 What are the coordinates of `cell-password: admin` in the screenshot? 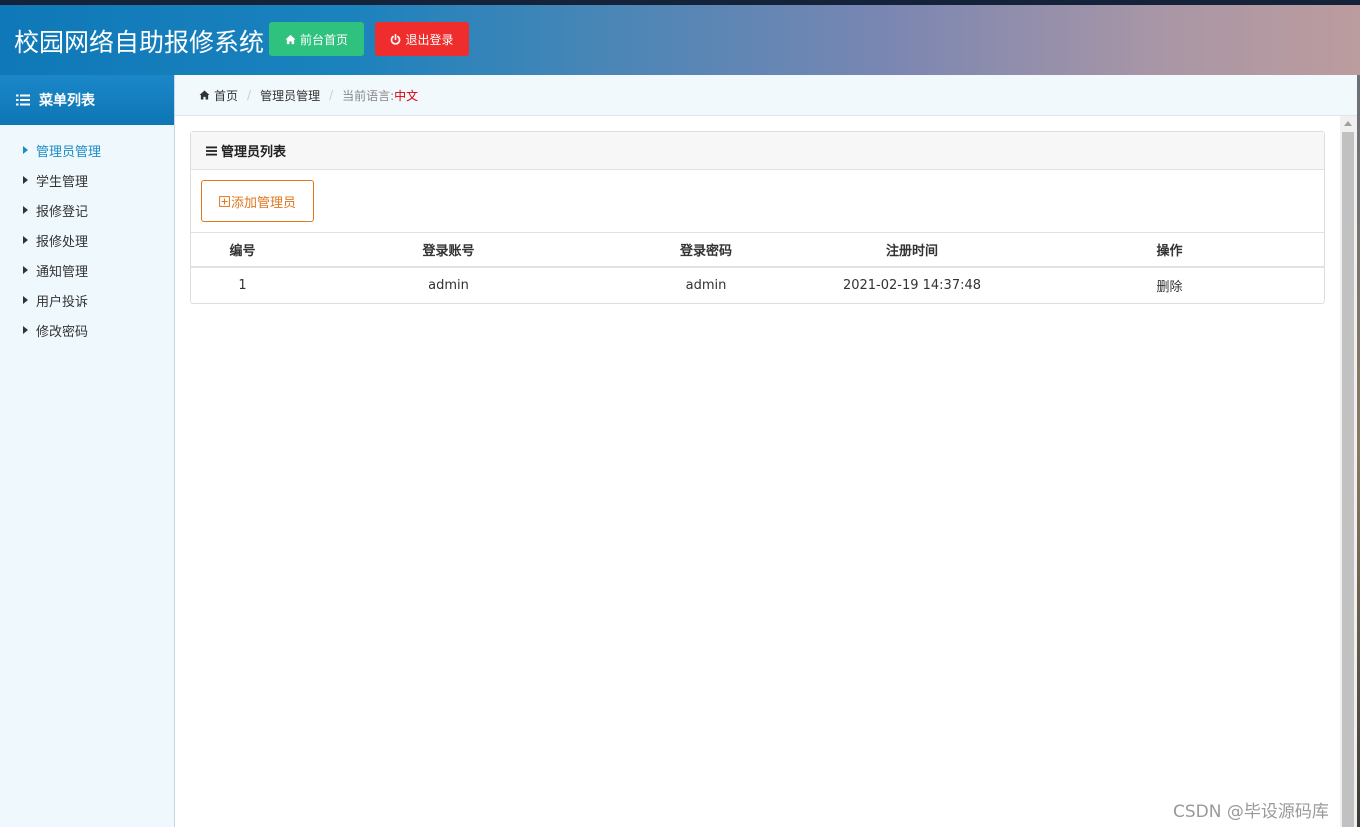 It's located at (706, 285).